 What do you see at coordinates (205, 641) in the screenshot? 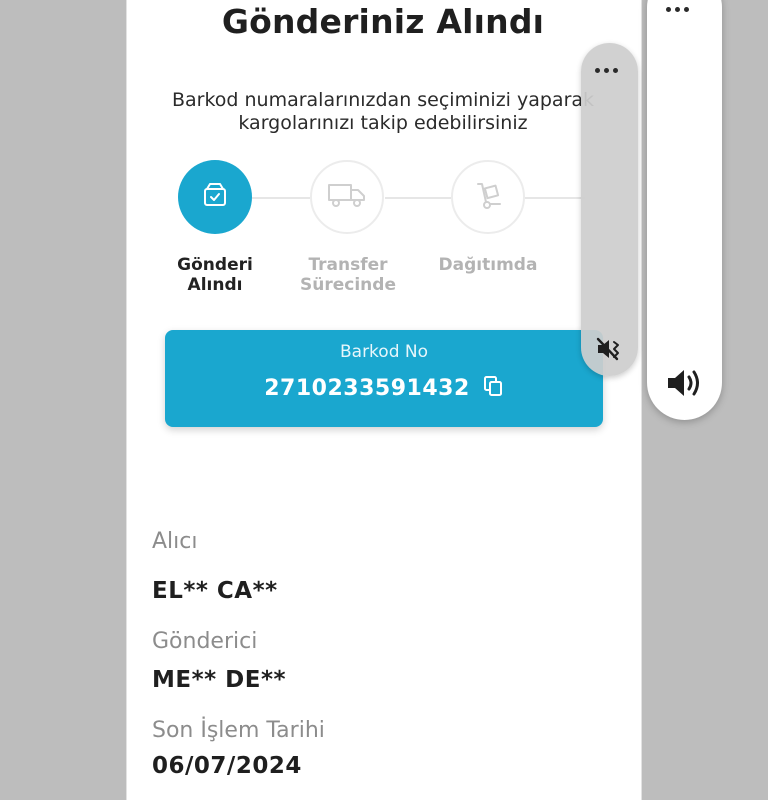
I see `sender-label: Gönderici` at bounding box center [205, 641].